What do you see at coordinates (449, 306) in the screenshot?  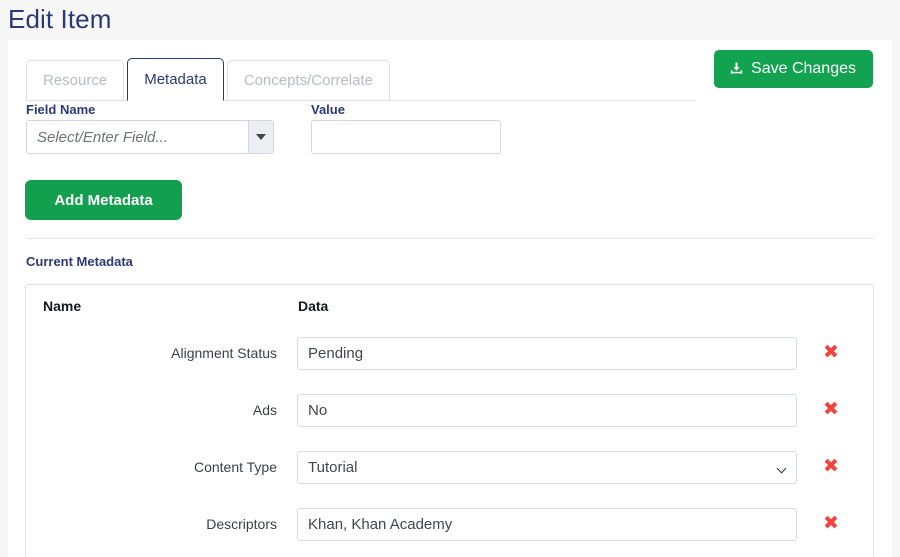 I see `table-header-row: Name Data` at bounding box center [449, 306].